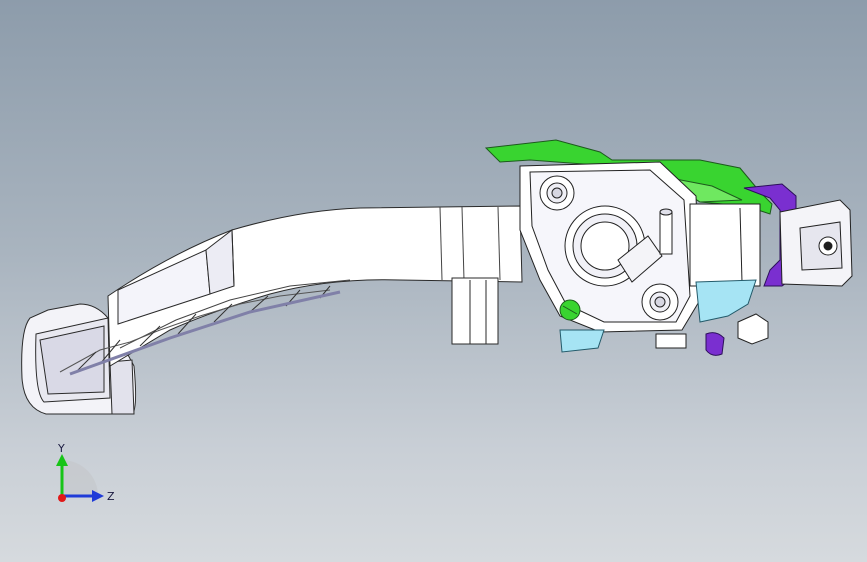 The width and height of the screenshot is (867, 562). Describe the element at coordinates (660, 302) in the screenshot. I see `bolt-lower` at that location.